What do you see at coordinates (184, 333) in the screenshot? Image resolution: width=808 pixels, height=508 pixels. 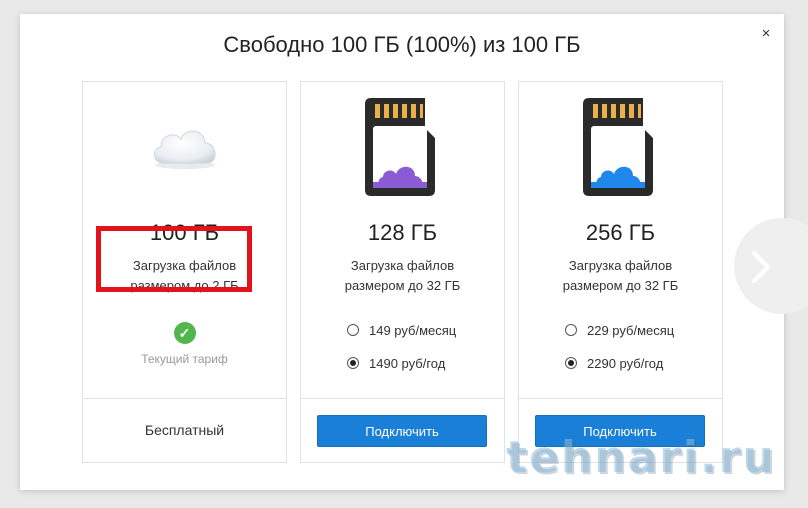 I see `check-icon: ✓` at bounding box center [184, 333].